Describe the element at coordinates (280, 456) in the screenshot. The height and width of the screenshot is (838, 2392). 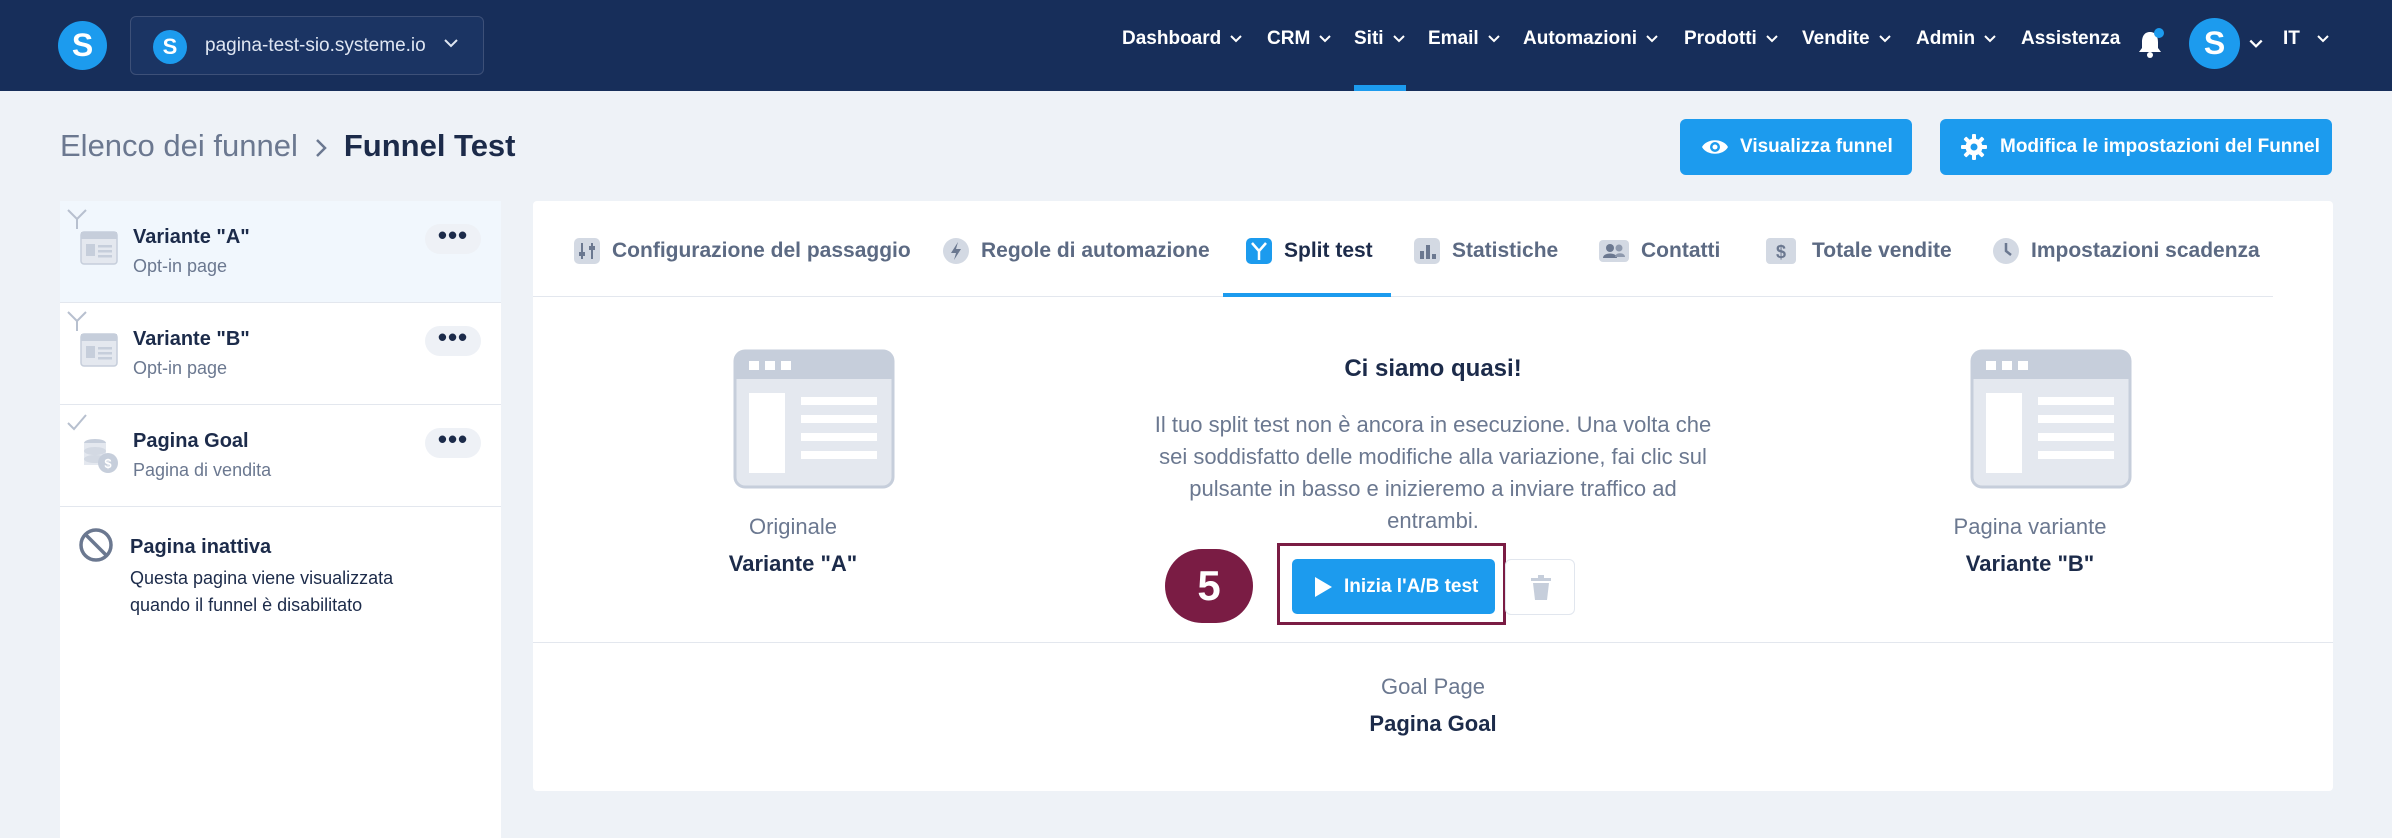
I see `step-goal-page: $ Pagina Goal Pagina di vendita •••` at that location.